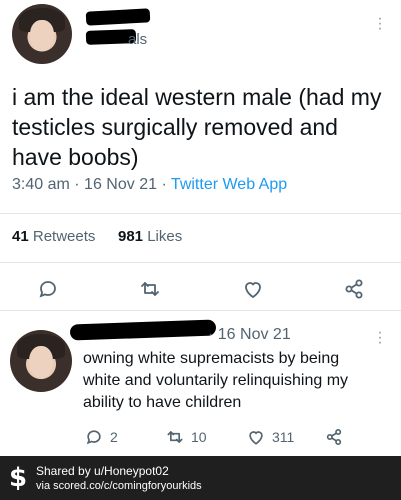  What do you see at coordinates (253, 289) in the screenshot?
I see `like-icon` at bounding box center [253, 289].